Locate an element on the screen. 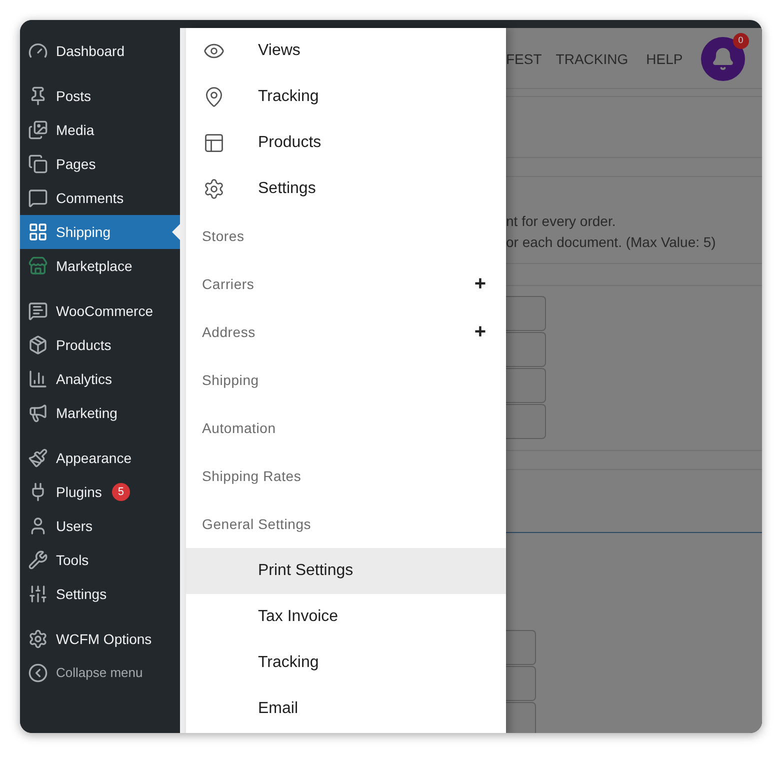  sidebar-label: WCFM Options is located at coordinates (104, 639).